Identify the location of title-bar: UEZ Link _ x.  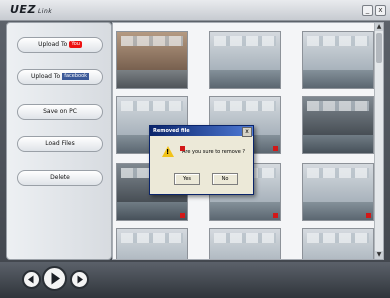
(195, 10).